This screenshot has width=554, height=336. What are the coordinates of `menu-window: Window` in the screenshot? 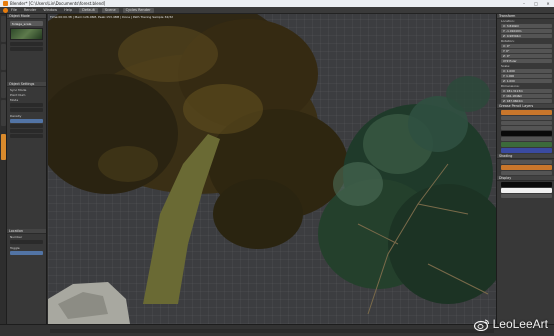 It's located at (50, 10).